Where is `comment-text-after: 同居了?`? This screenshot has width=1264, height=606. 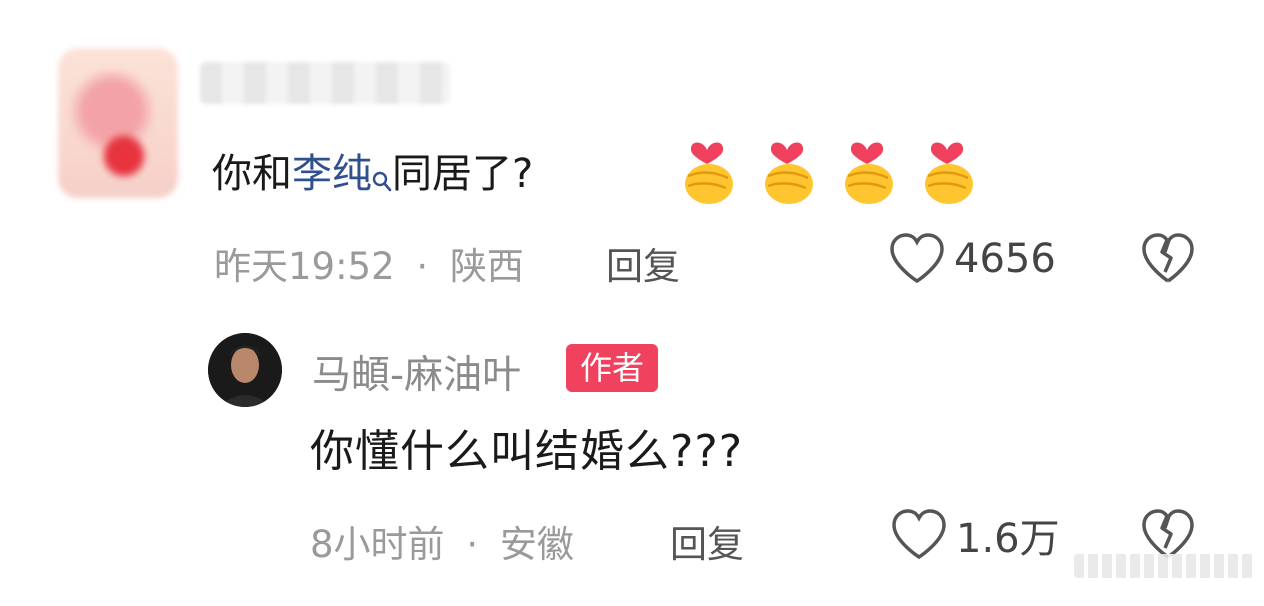 comment-text-after: 同居了? is located at coordinates (463, 174).